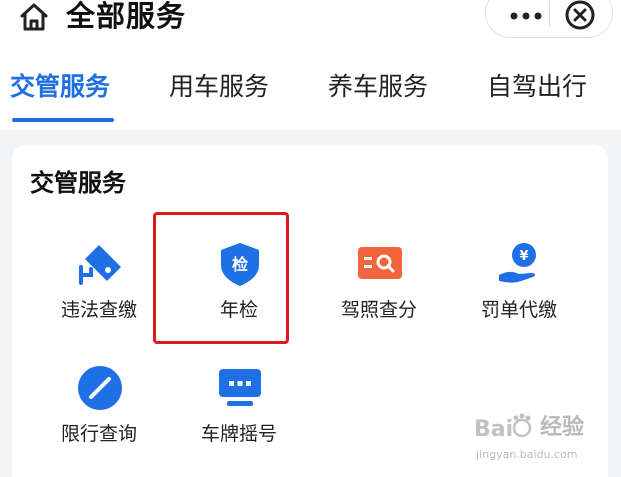 The width and height of the screenshot is (621, 477). What do you see at coordinates (537, 87) in the screenshot?
I see `tab-self-drive: 自驾出行` at bounding box center [537, 87].